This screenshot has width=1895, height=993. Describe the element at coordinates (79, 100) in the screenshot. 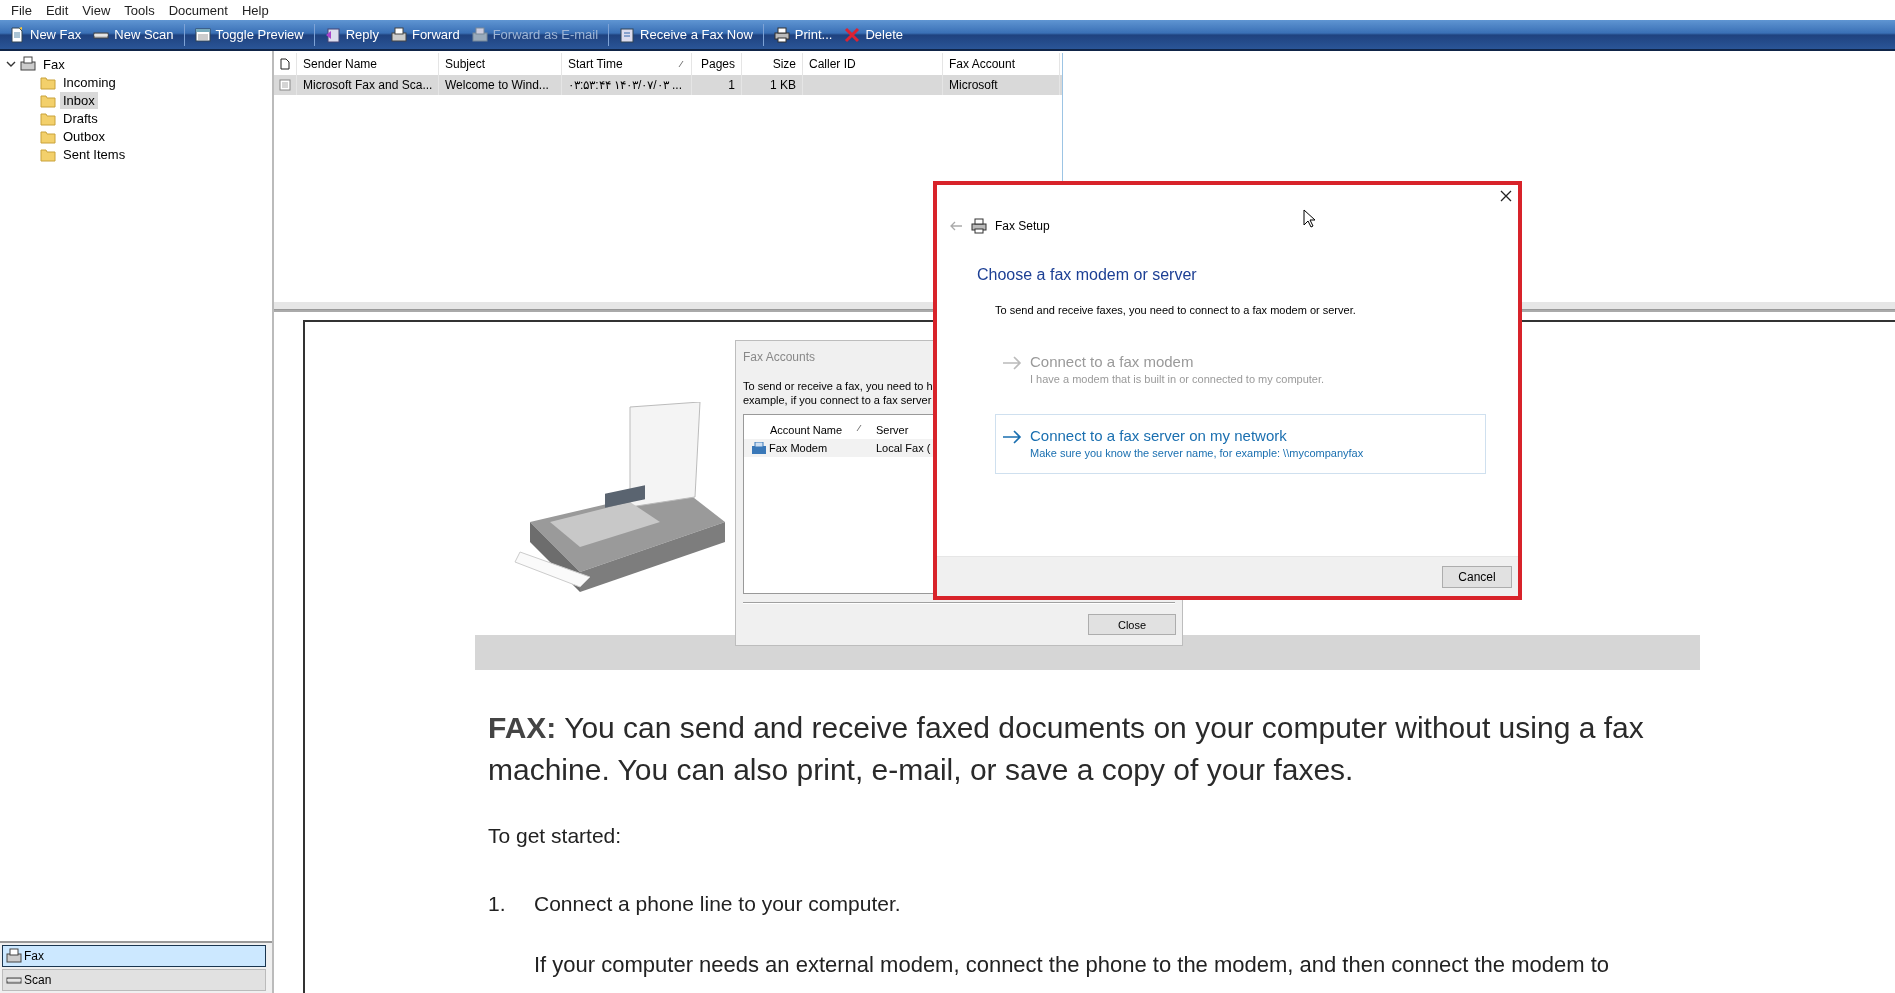

I see `tree-item: Inbox` at that location.